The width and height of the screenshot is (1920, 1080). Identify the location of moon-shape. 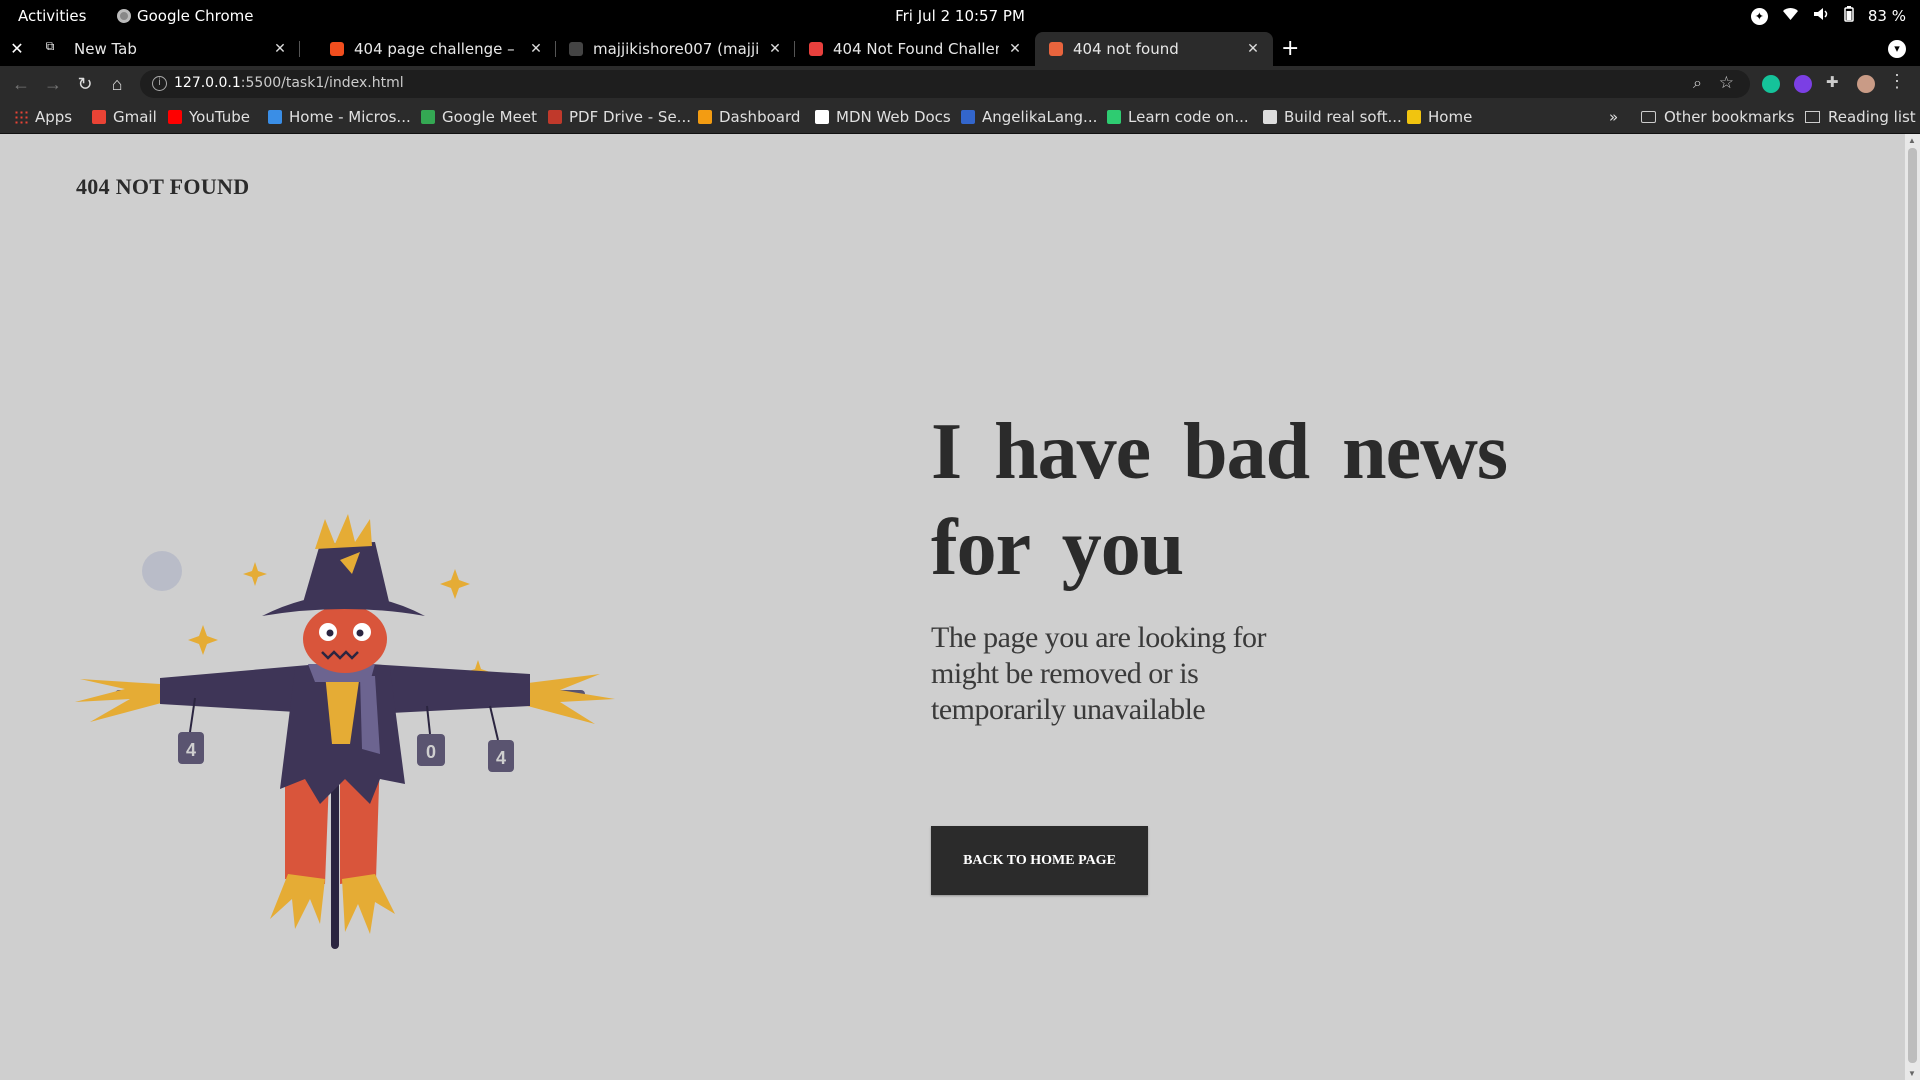
(162, 571).